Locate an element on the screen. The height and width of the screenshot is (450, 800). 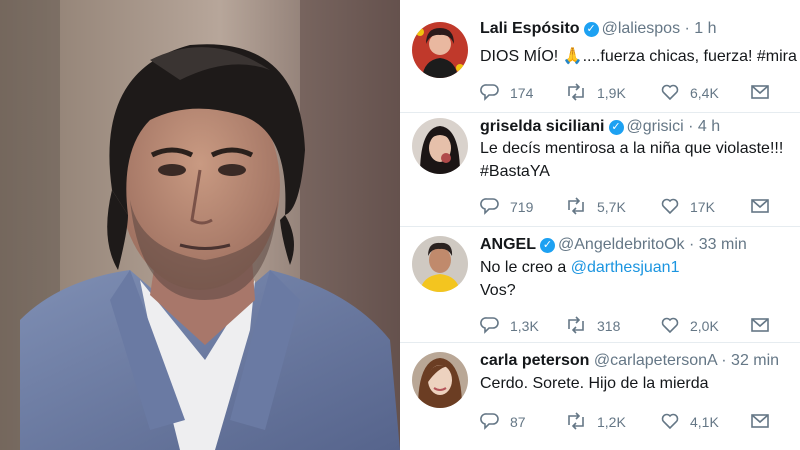
tweet-text-part: #BastaYA is located at coordinates (515, 171).